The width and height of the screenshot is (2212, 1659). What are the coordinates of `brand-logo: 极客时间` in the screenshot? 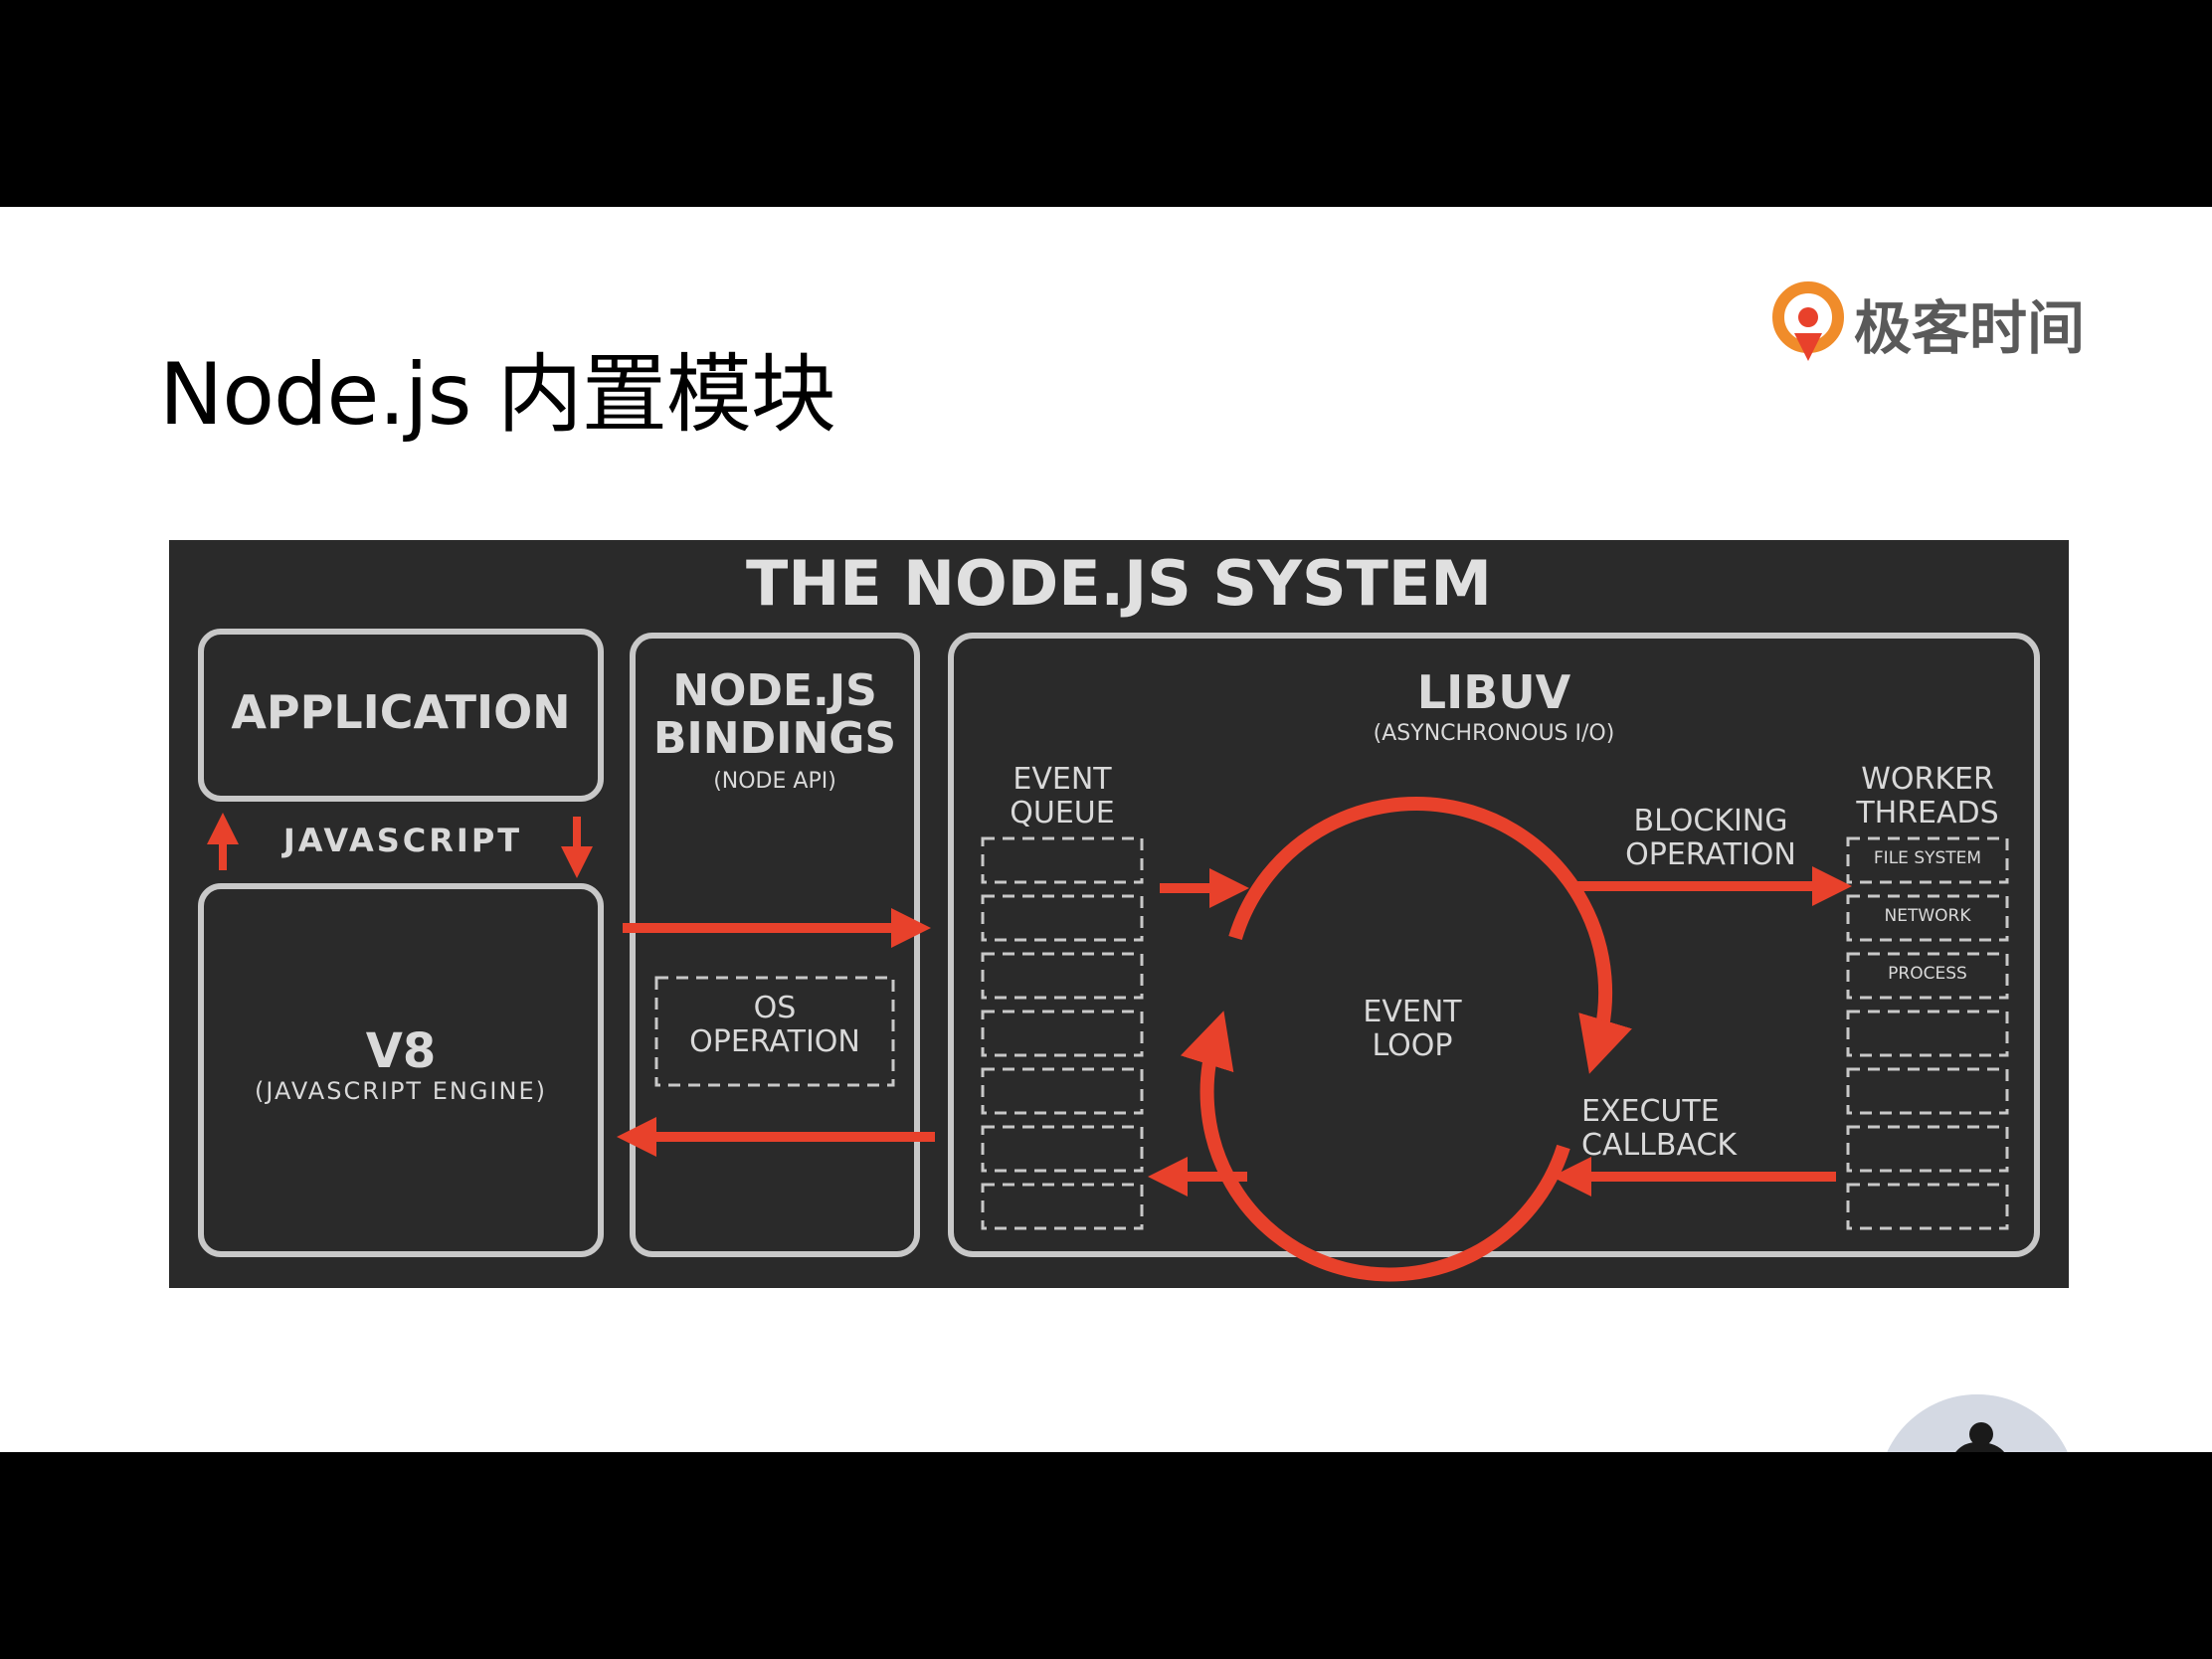 It's located at (1928, 323).